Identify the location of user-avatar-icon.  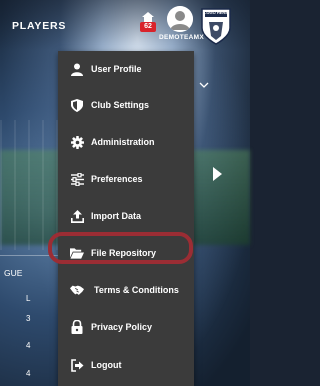
(180, 19).